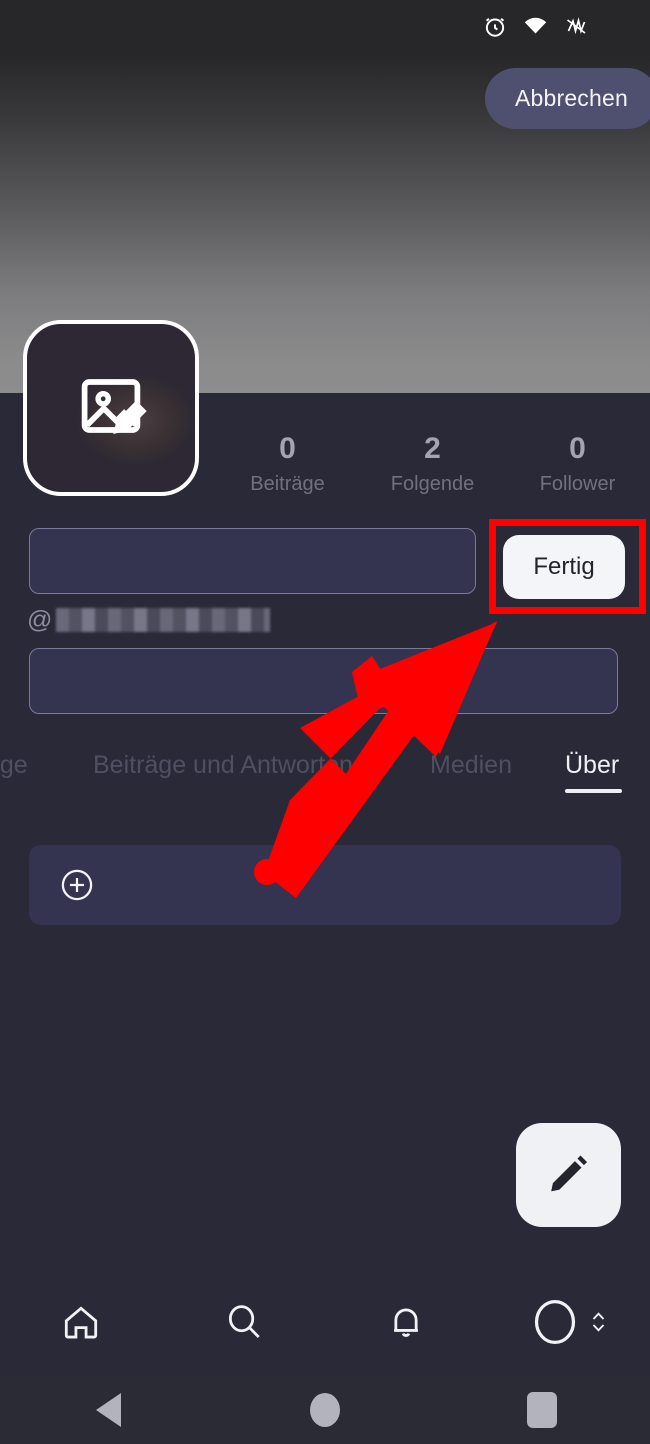 The image size is (650, 1444). What do you see at coordinates (252, 561) in the screenshot?
I see `display-name-input` at bounding box center [252, 561].